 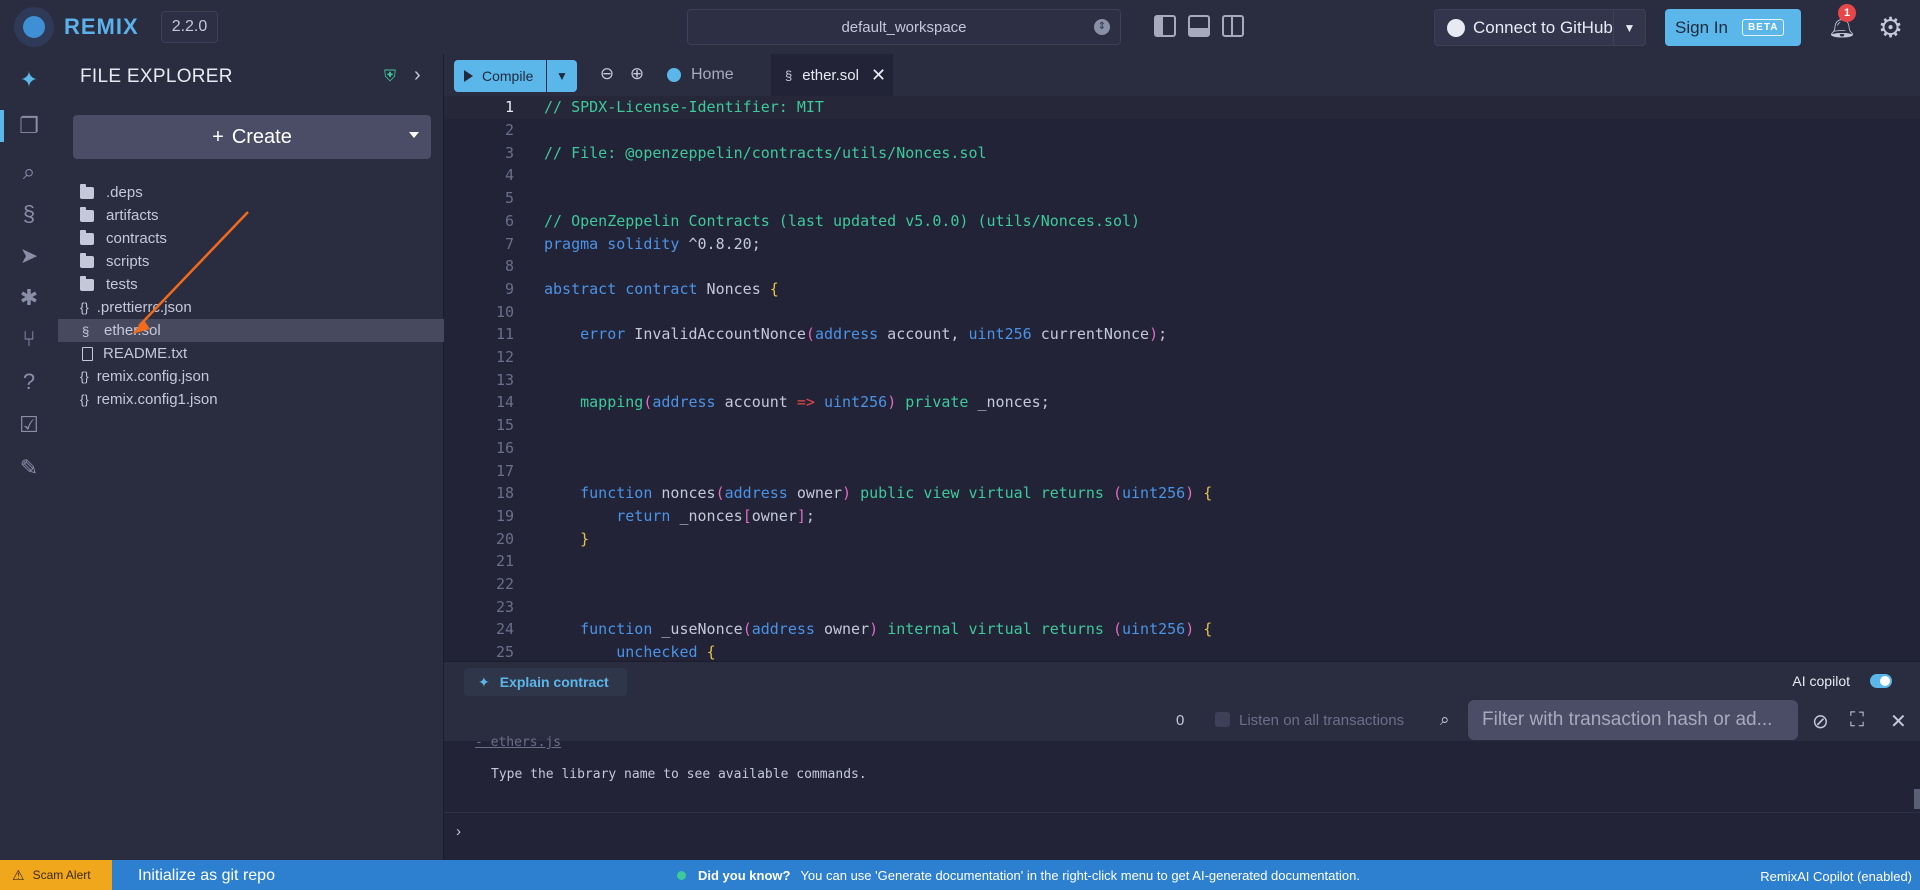 What do you see at coordinates (29, 298) in the screenshot?
I see `debugger-bug-icon: ✱` at bounding box center [29, 298].